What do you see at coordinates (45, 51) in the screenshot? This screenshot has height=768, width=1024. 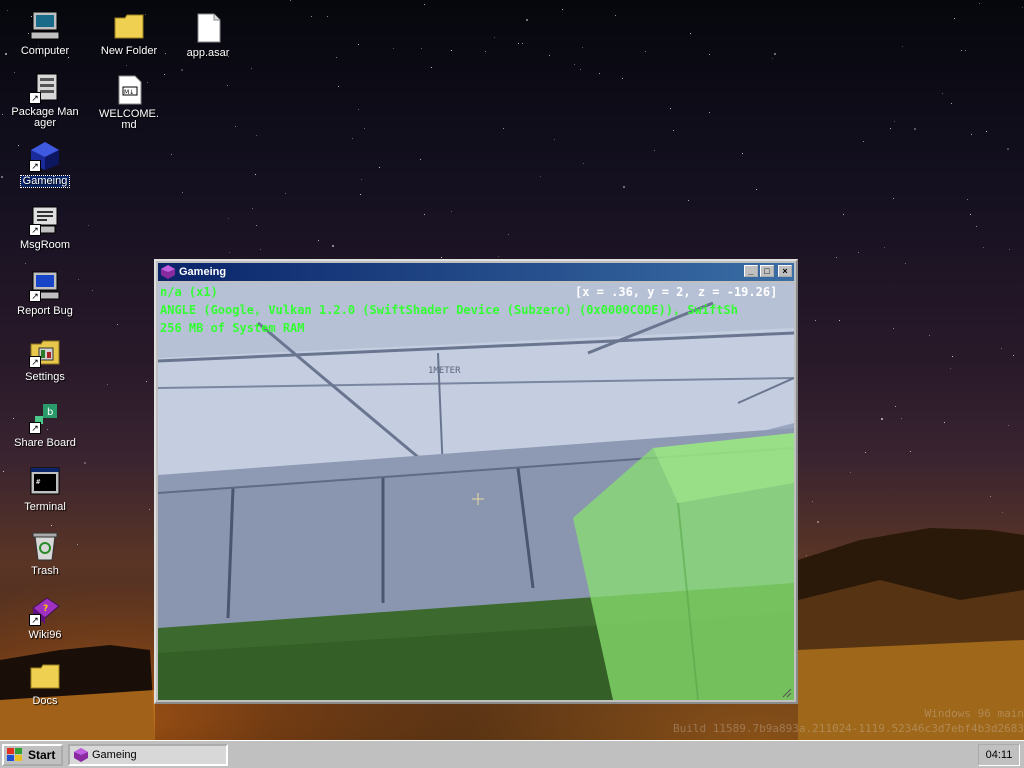 I see `desktop-icon-label: Computer` at bounding box center [45, 51].